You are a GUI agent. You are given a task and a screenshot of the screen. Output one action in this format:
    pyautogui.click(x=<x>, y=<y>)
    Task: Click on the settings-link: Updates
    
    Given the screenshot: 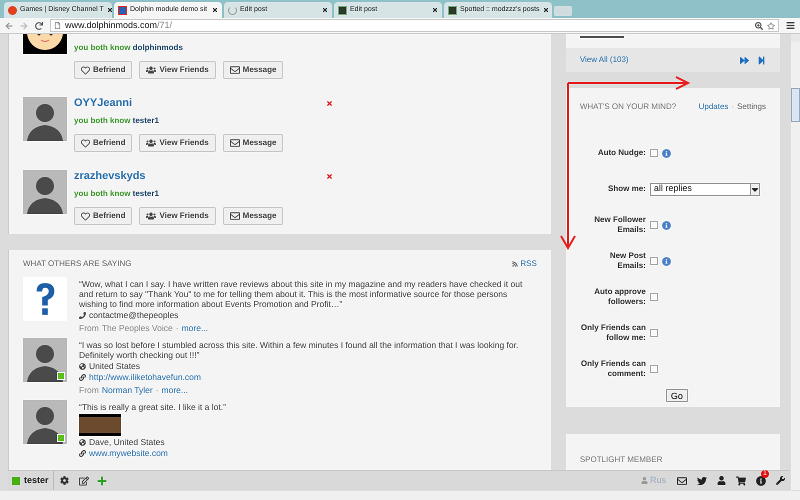 What is the action you would take?
    pyautogui.click(x=713, y=107)
    